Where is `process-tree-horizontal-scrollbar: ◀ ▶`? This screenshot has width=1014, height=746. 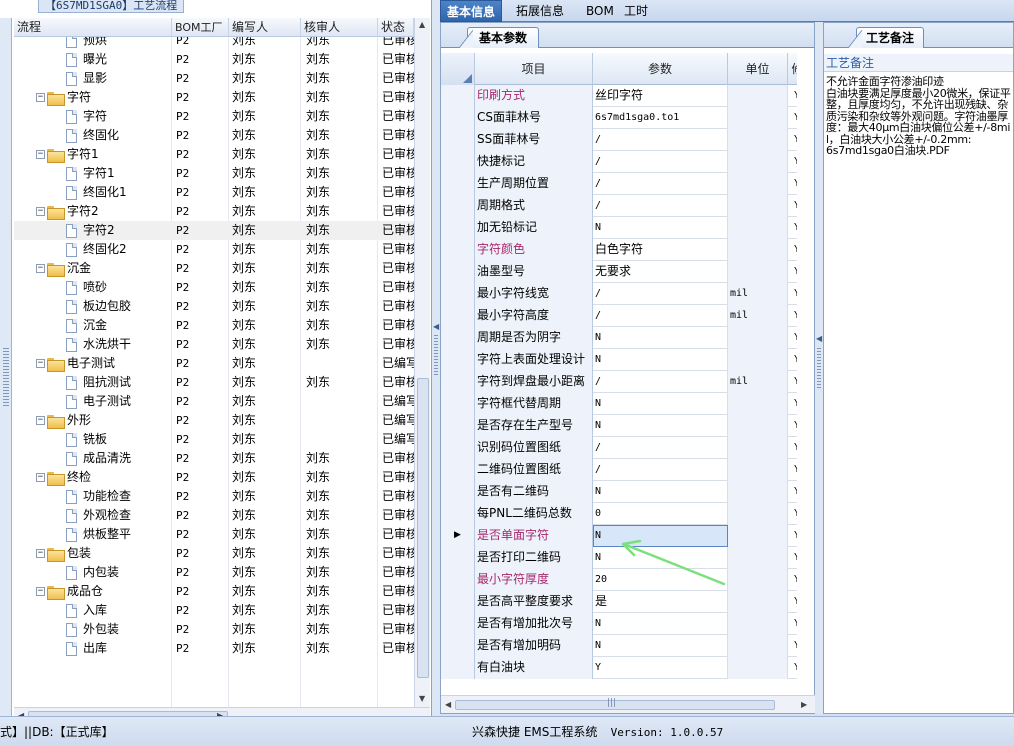 process-tree-horizontal-scrollbar: ◀ ▶ is located at coordinates (222, 711).